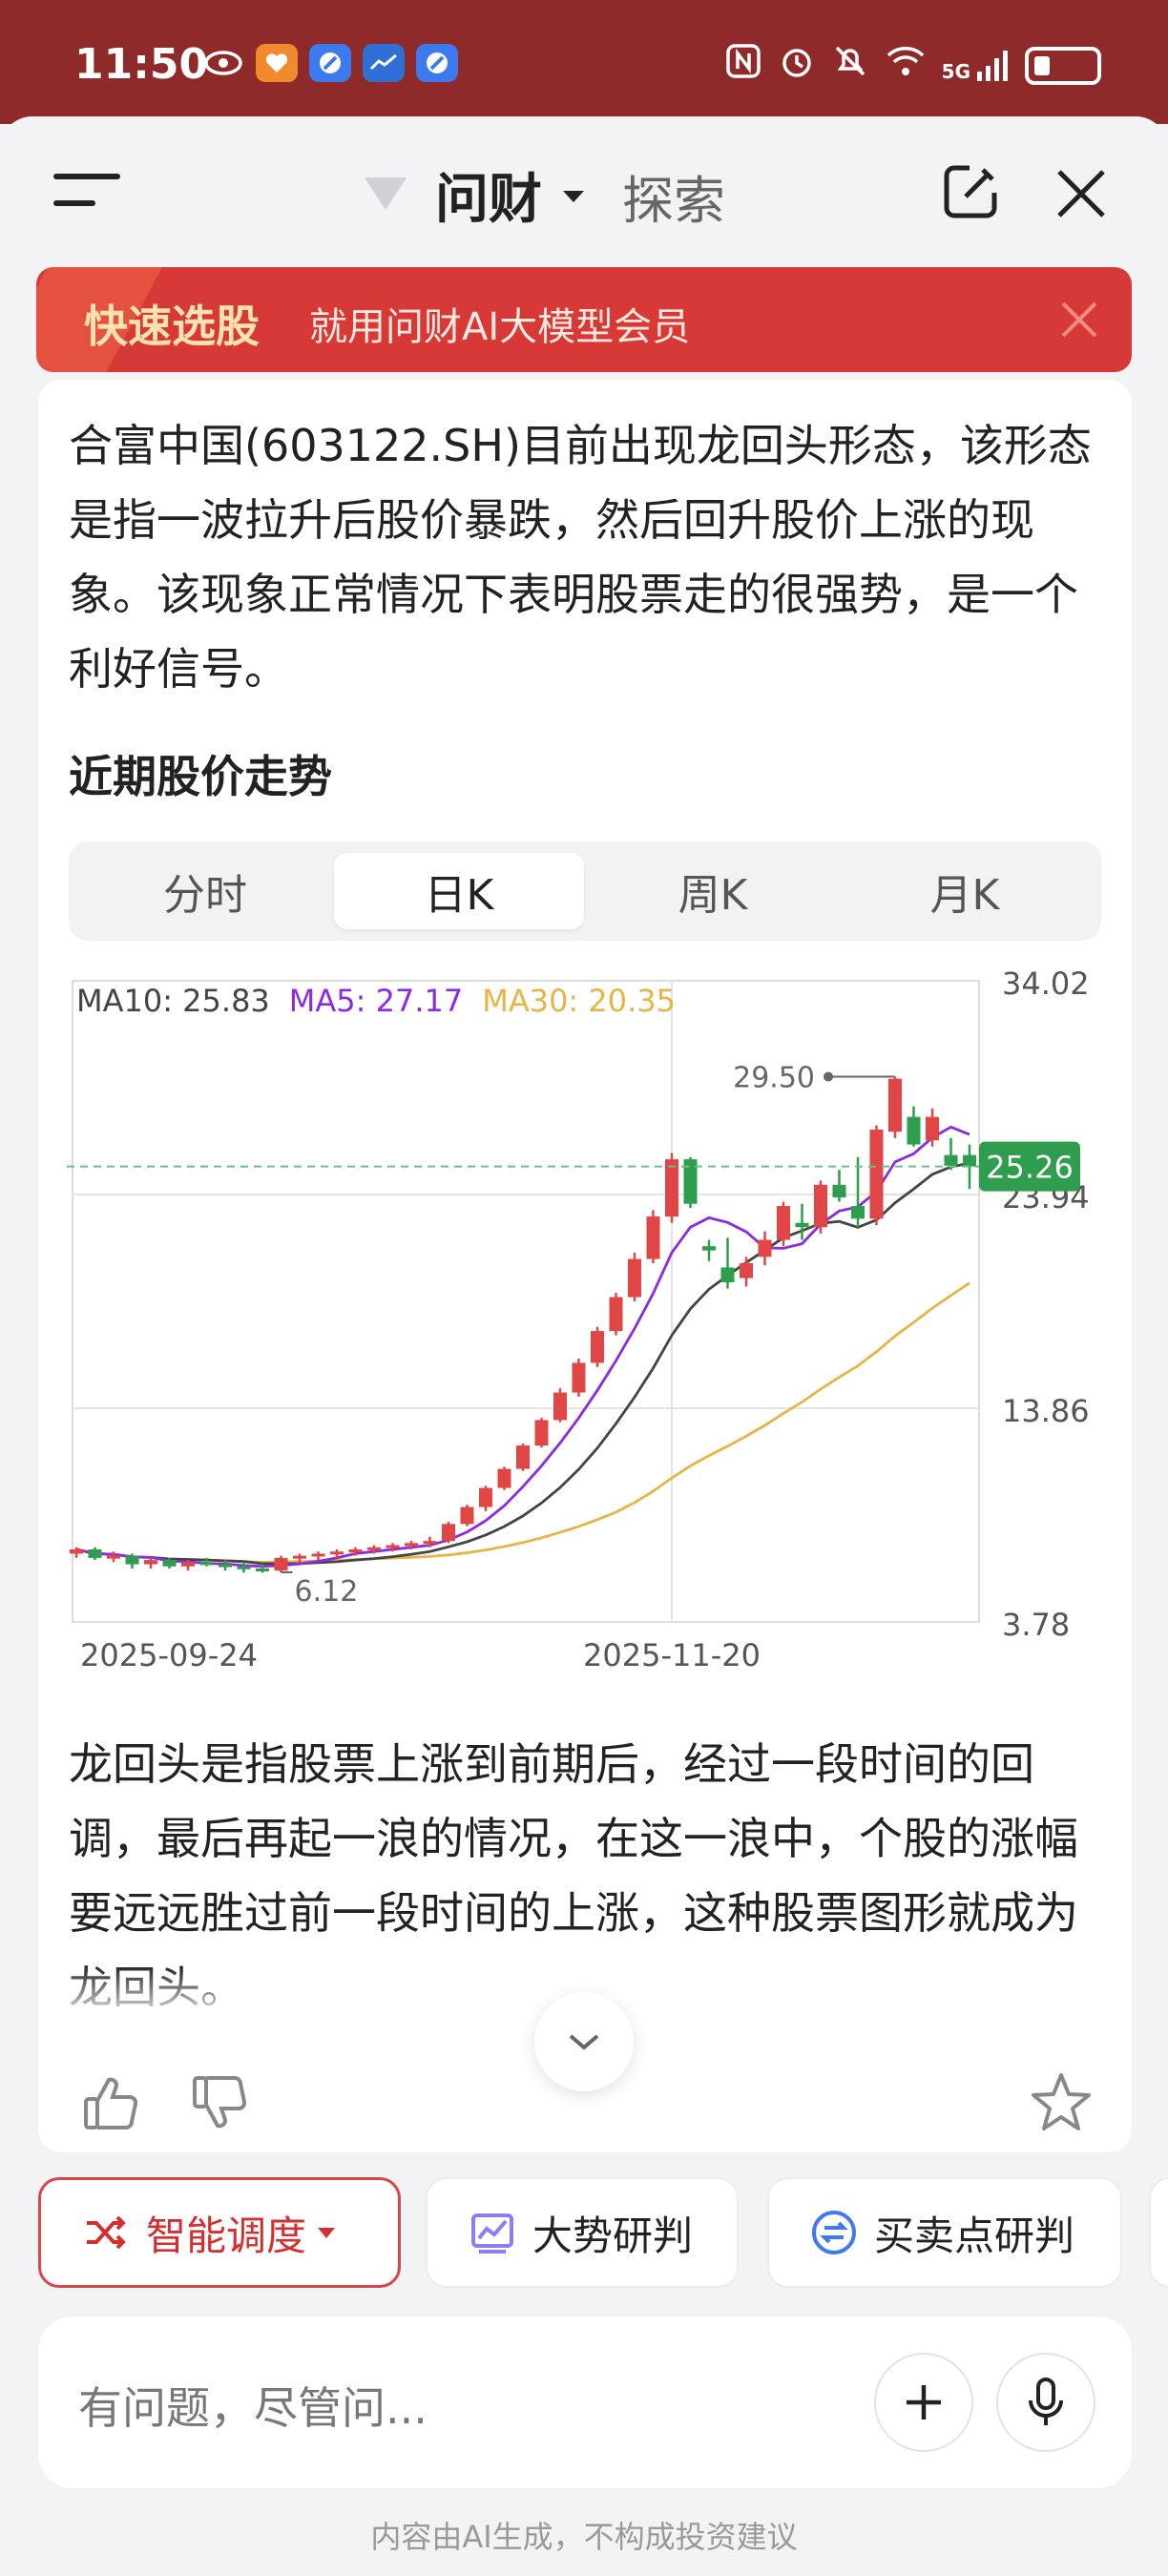 Image resolution: width=1168 pixels, height=2576 pixels. I want to click on smart-dispatch-button: 智能调度, so click(219, 2232).